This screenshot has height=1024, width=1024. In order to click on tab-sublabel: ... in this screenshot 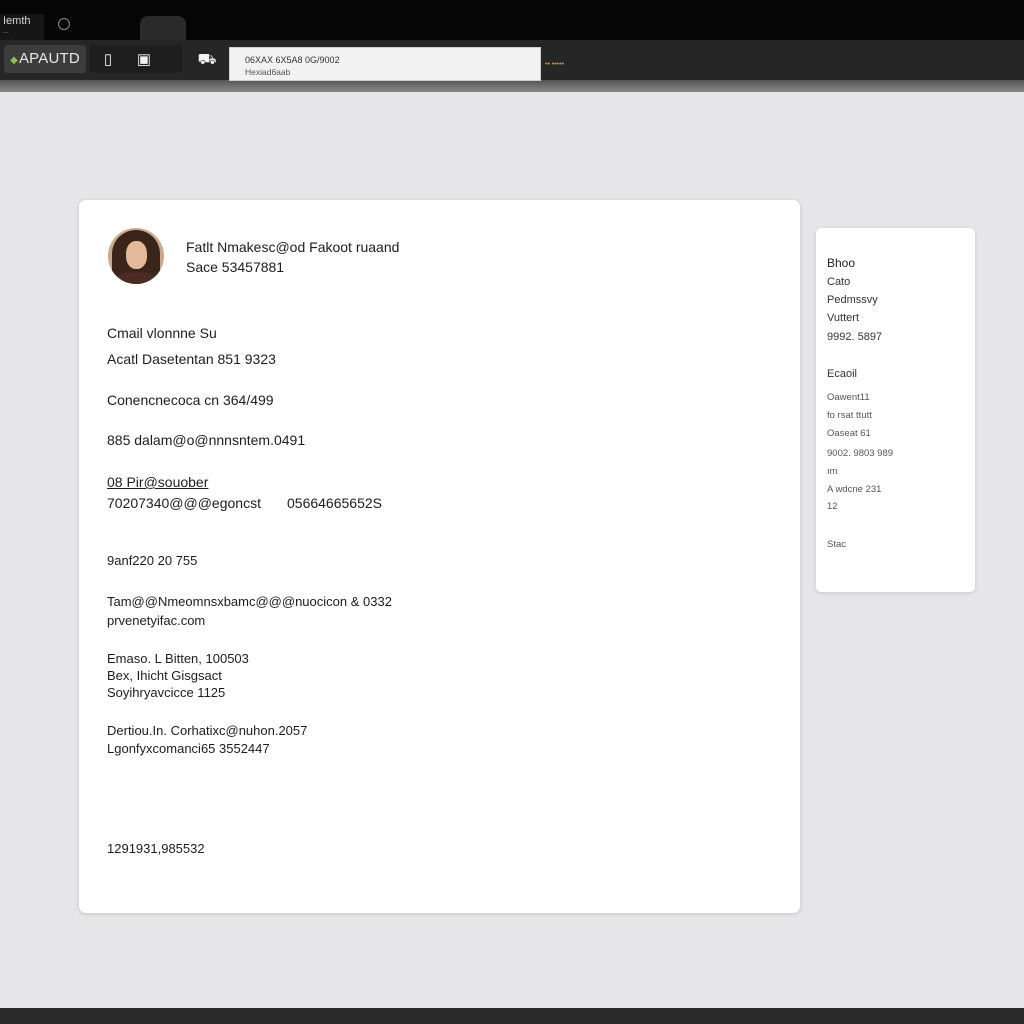, I will do `click(6, 31)`.